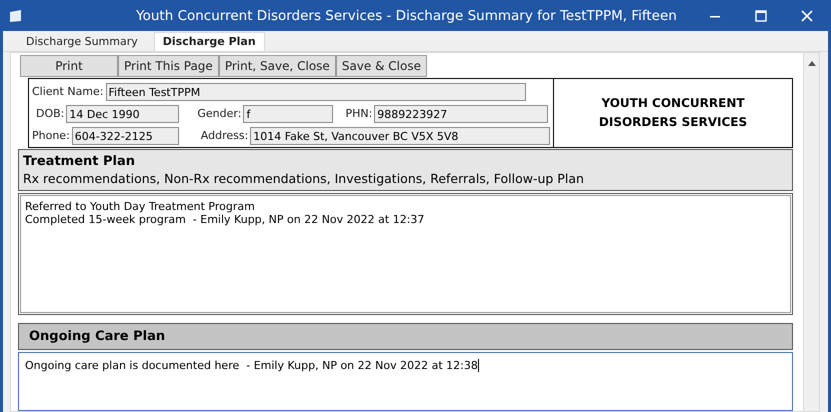 The height and width of the screenshot is (412, 831). Describe the element at coordinates (16, 15) in the screenshot. I see `window-icon` at that location.